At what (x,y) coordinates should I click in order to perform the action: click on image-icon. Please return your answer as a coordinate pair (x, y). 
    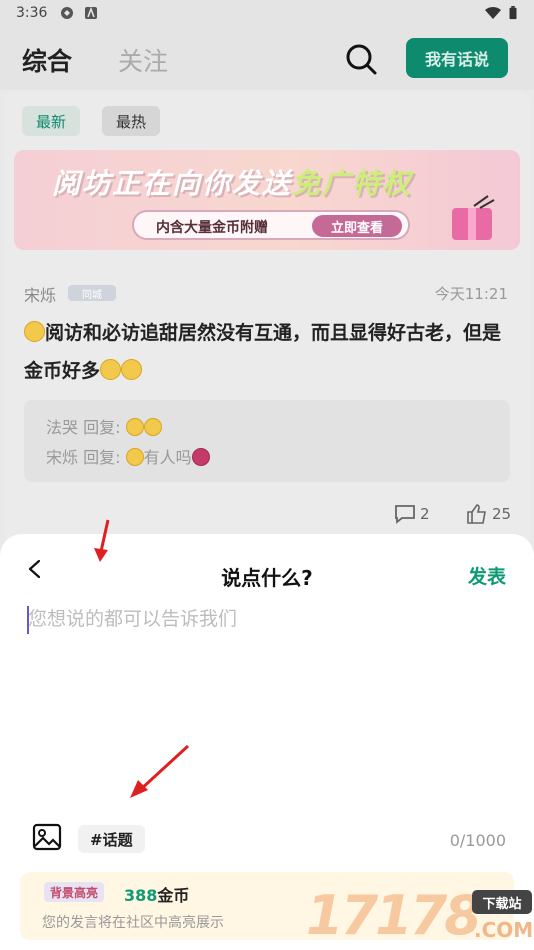
    Looking at the image, I should click on (47, 837).